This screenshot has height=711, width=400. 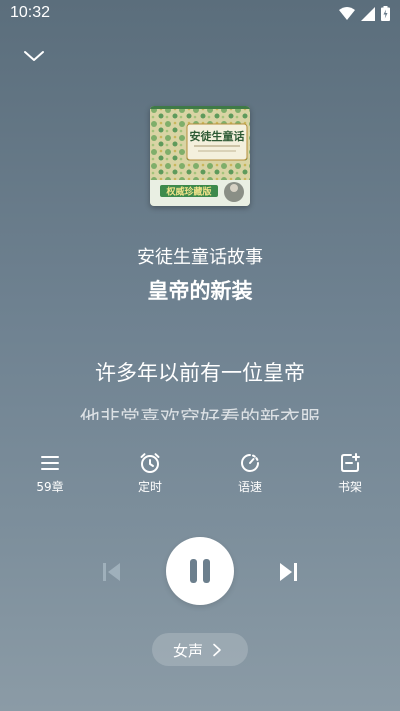 What do you see at coordinates (149, 487) in the screenshot?
I see `timer-label: 定时` at bounding box center [149, 487].